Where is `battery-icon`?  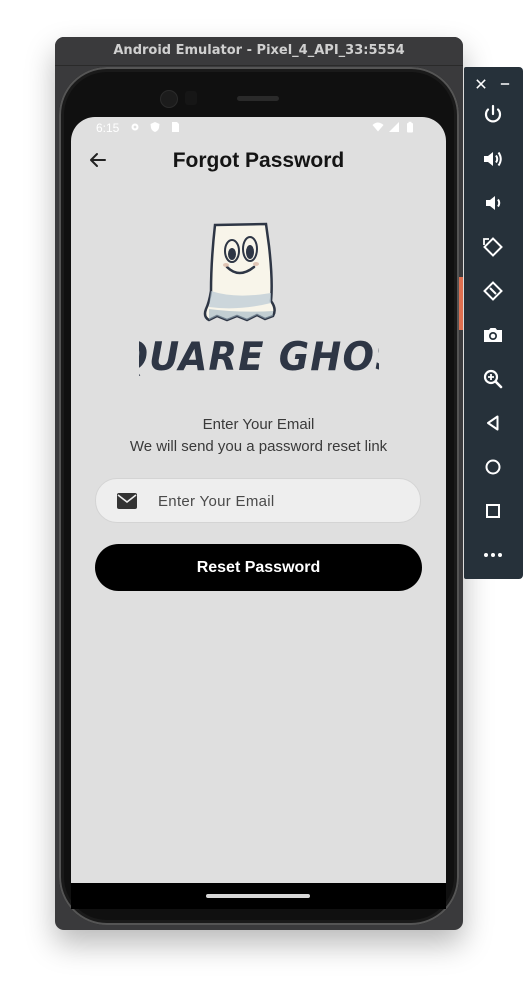
battery-icon is located at coordinates (410, 127).